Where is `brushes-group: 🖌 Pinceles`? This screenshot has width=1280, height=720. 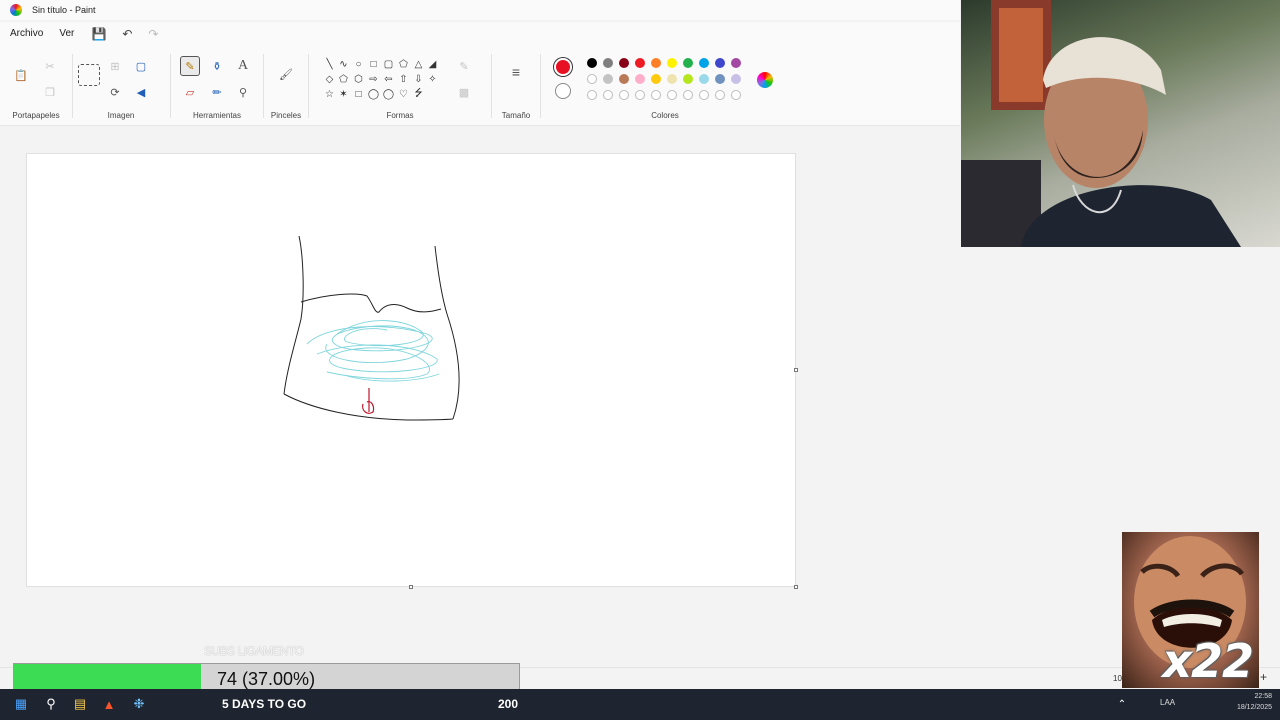 brushes-group: 🖌 Pinceles is located at coordinates (286, 86).